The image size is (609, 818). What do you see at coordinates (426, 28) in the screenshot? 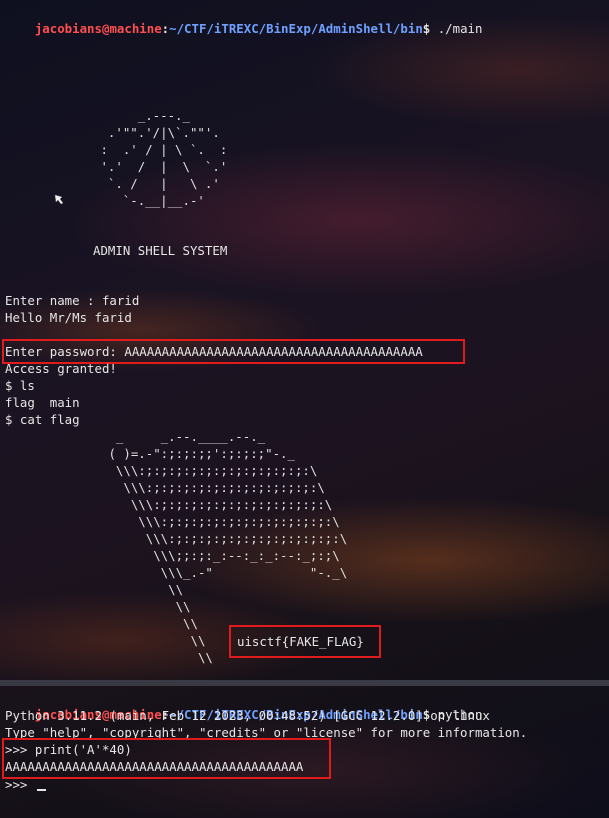
I see `prompt-symbol: $` at bounding box center [426, 28].